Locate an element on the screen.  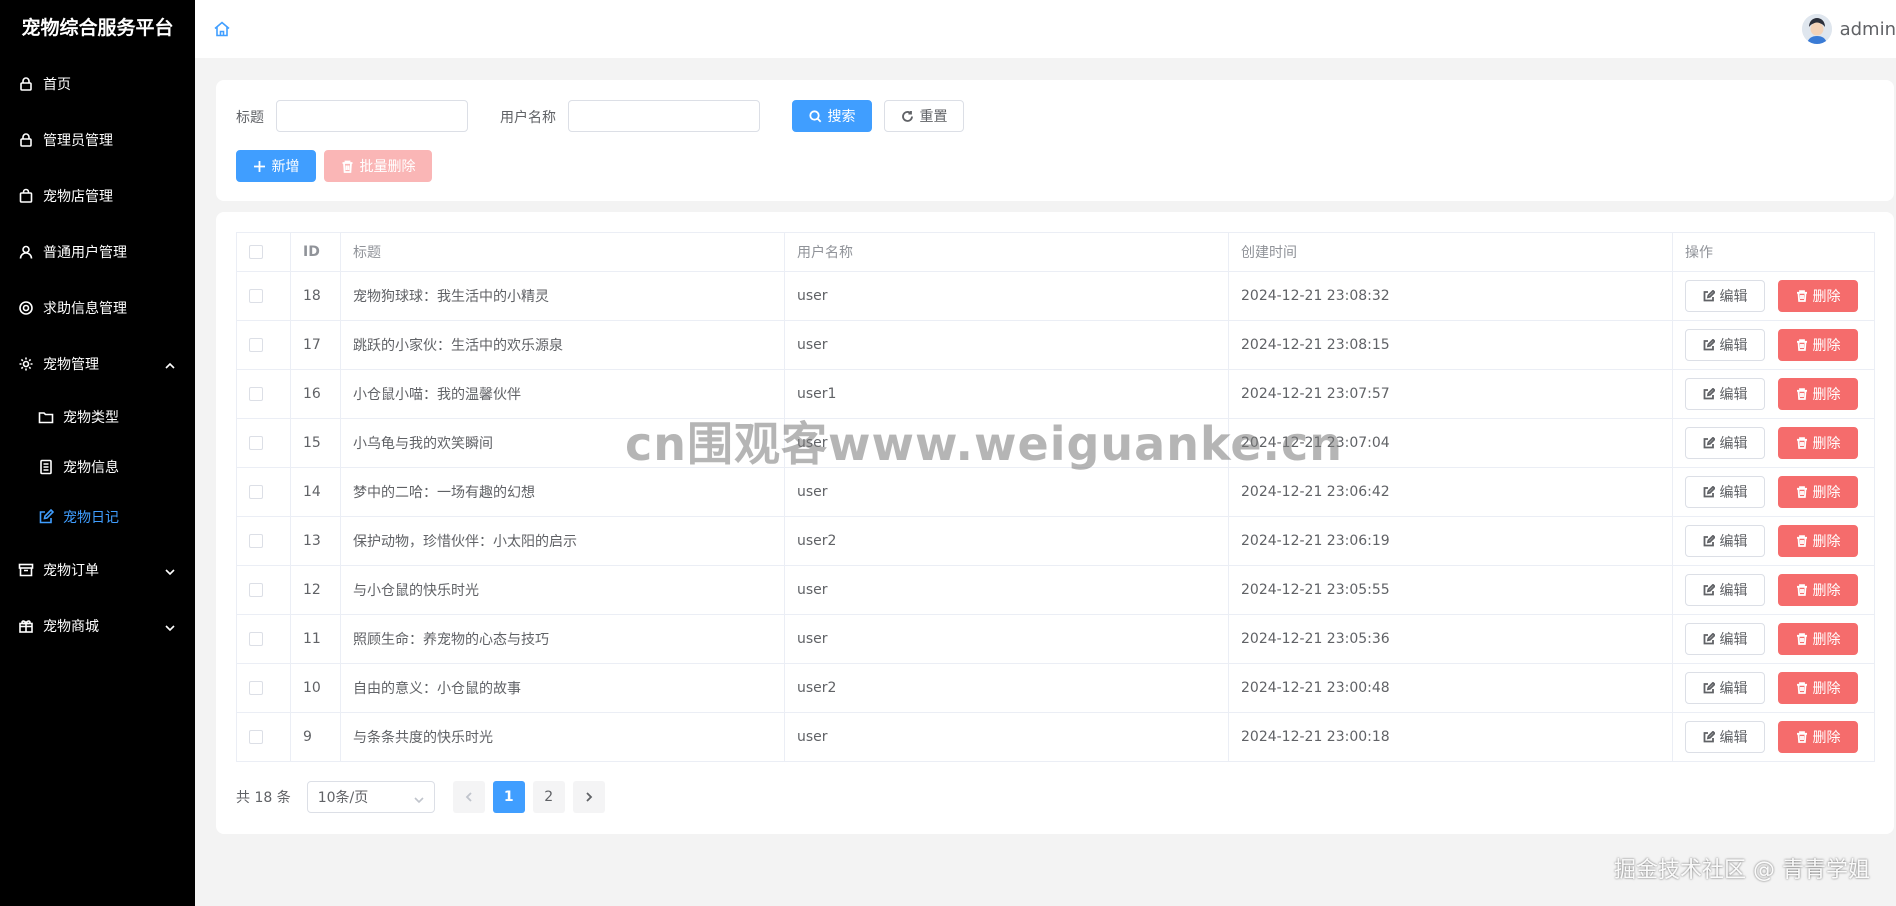
row-title: 保护动物，珍惜伙伴：小太阳的启示 is located at coordinates (562, 541).